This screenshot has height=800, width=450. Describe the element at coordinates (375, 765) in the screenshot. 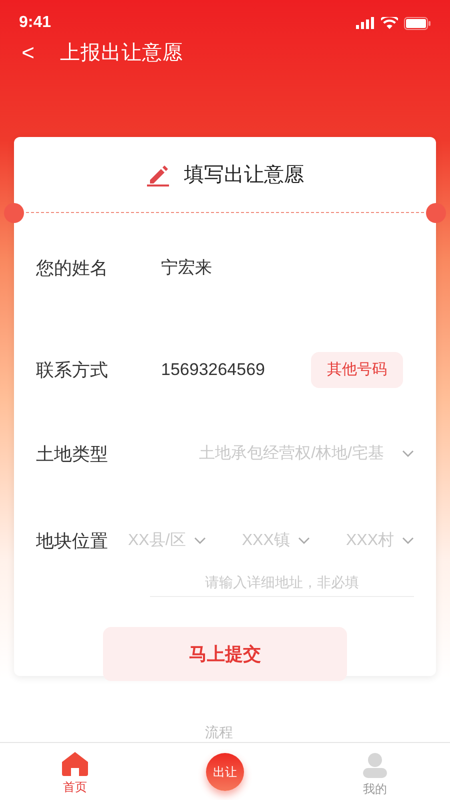

I see `person-icon` at that location.